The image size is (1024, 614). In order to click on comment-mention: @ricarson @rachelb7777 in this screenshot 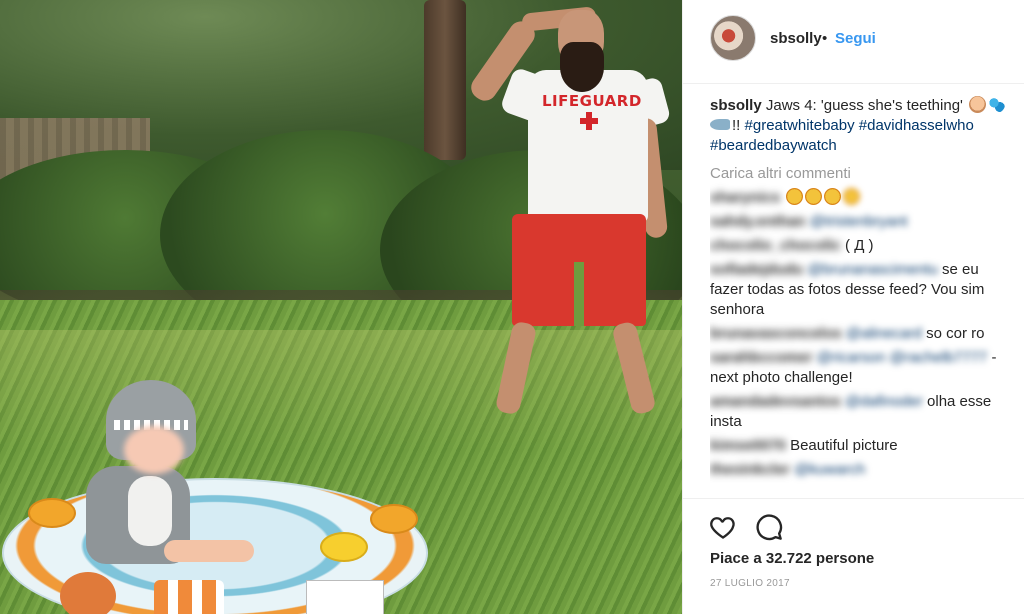, I will do `click(902, 357)`.